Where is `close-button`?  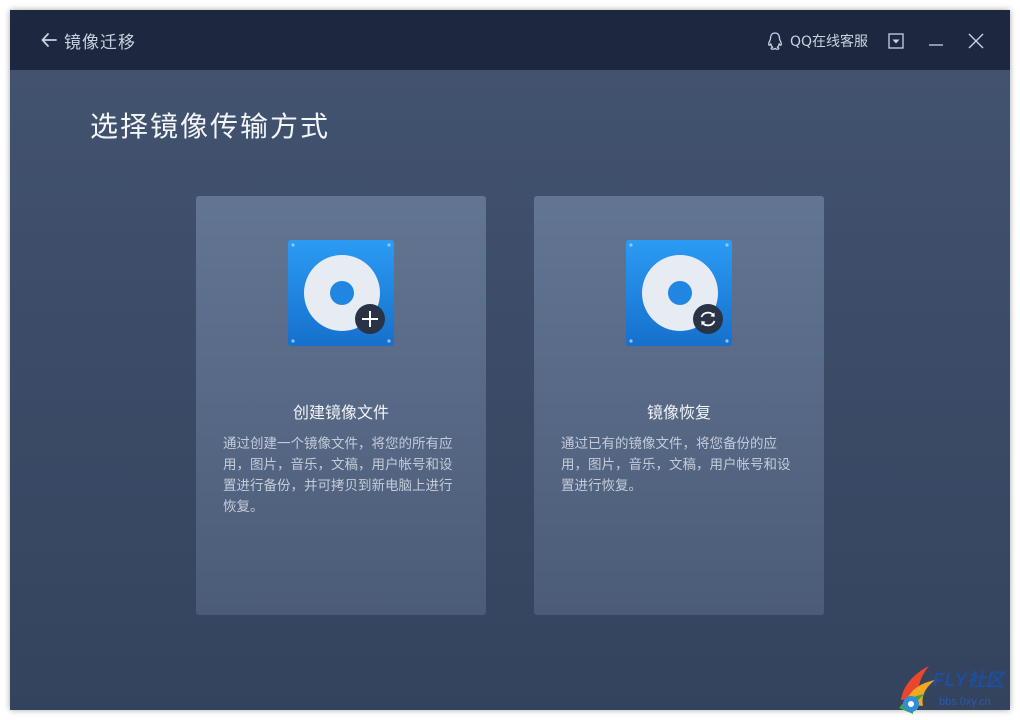 close-button is located at coordinates (976, 41).